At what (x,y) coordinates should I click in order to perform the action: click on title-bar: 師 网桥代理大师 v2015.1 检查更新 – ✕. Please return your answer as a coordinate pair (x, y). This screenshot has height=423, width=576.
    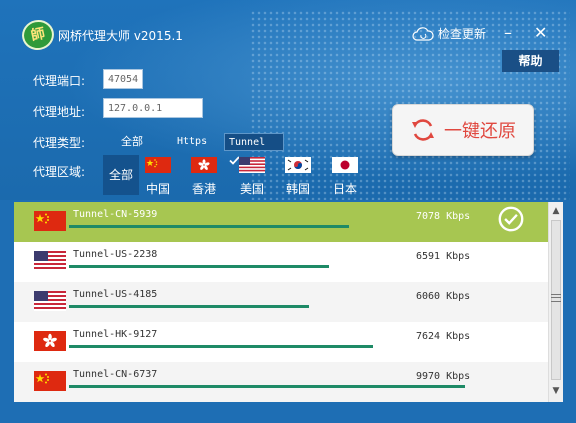
    Looking at the image, I should click on (288, 26).